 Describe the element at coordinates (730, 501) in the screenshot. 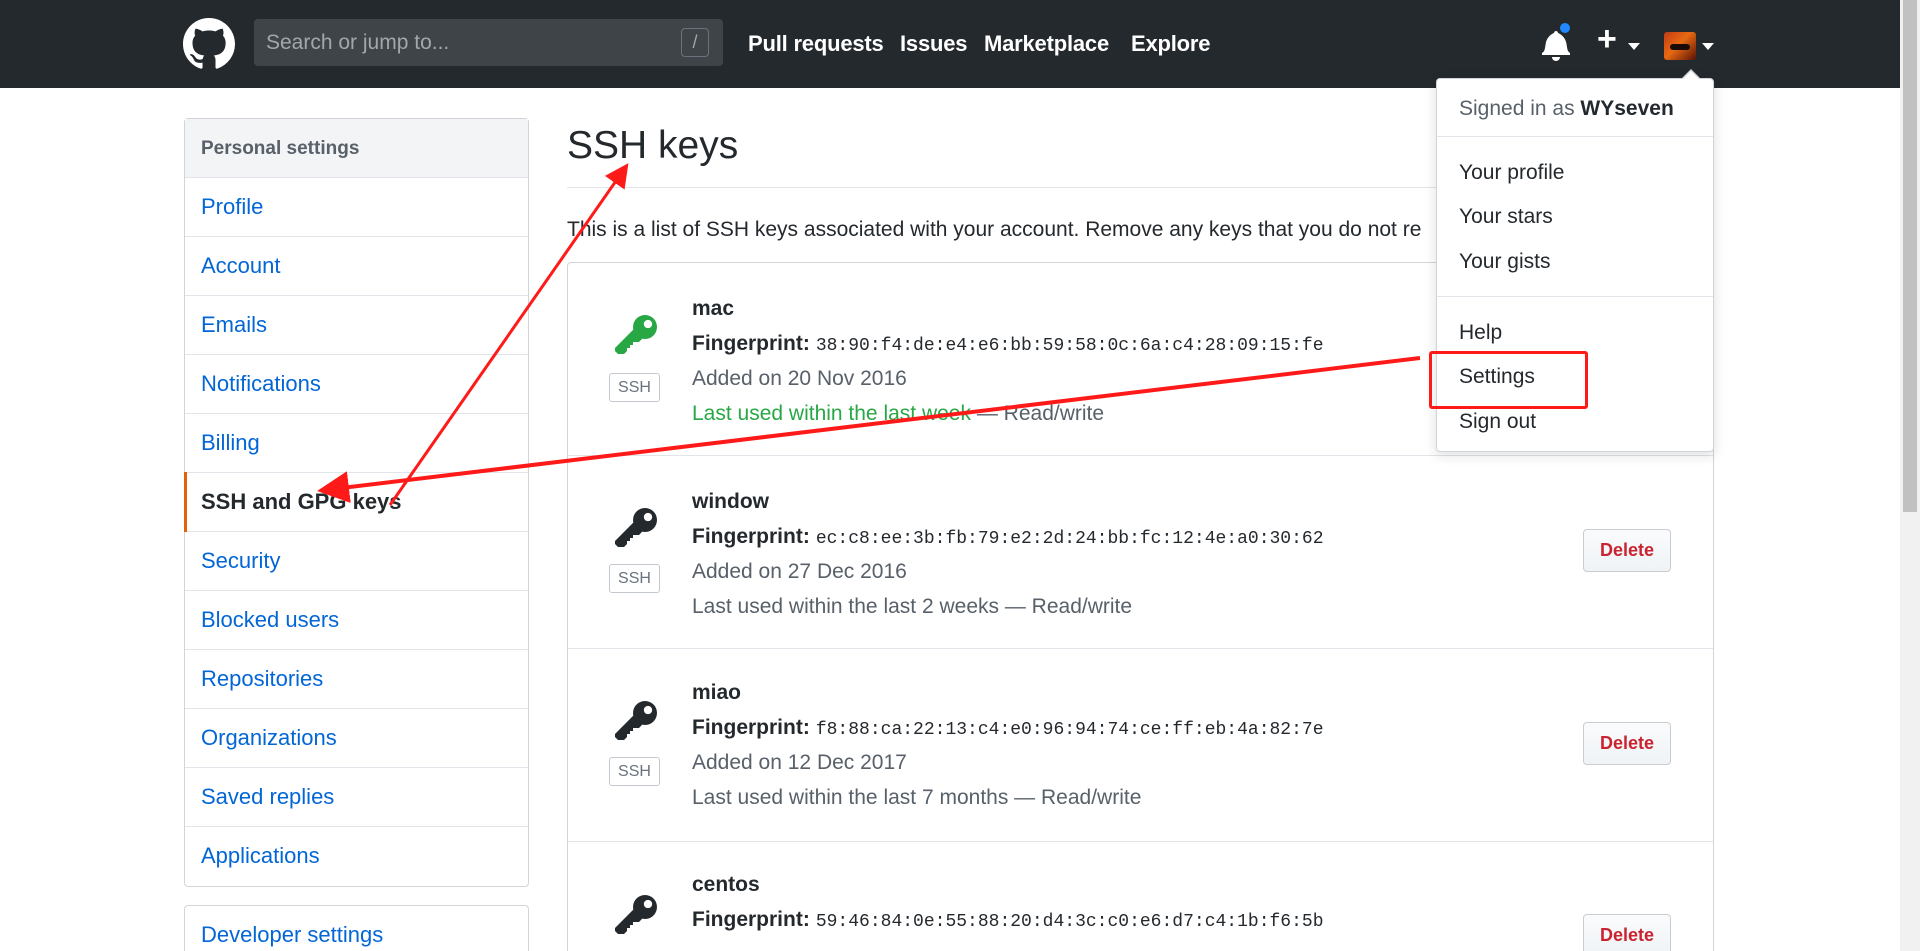

I see `key-title: window` at that location.